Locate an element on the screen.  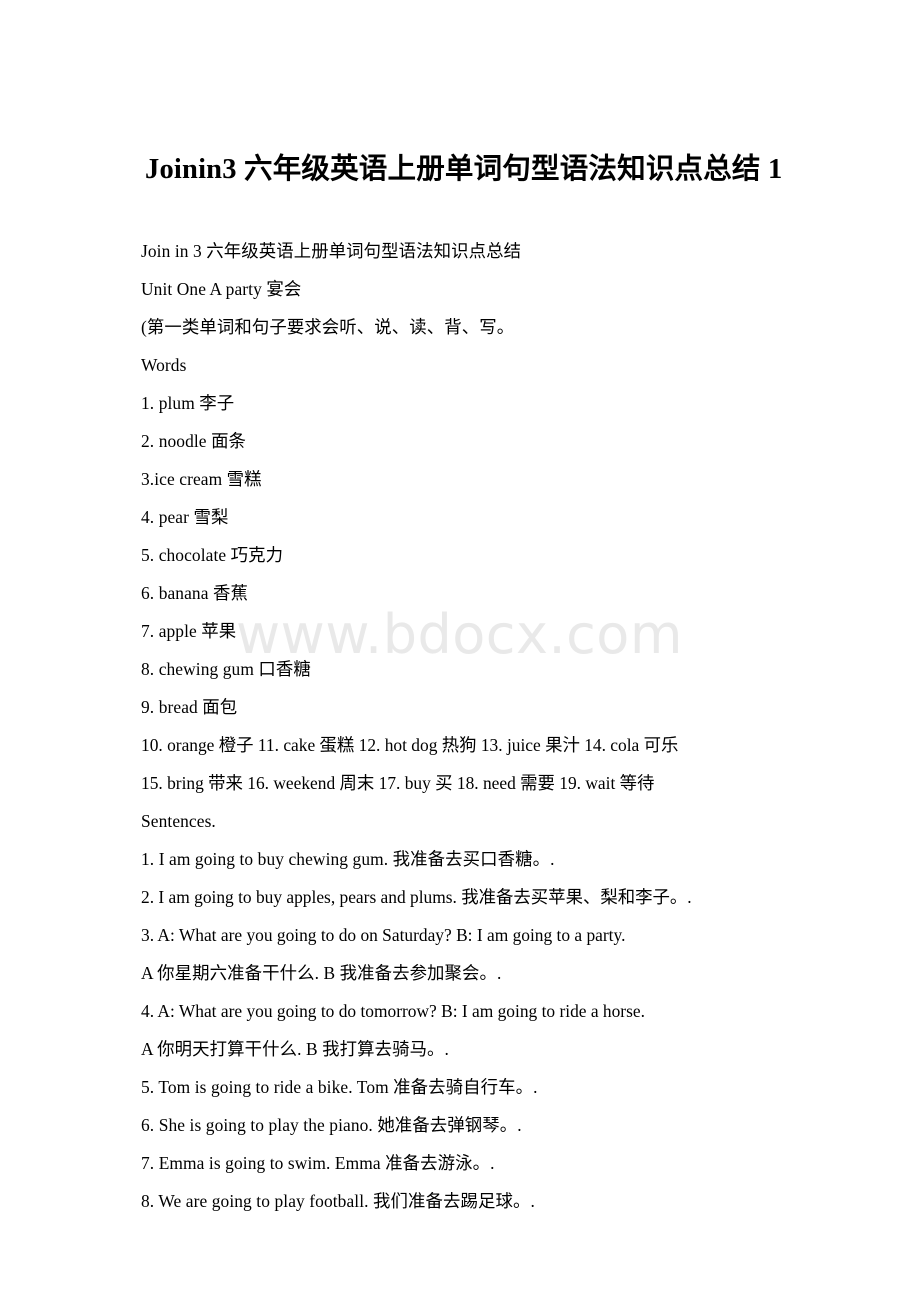
section-heading-sentences: Sentences. is located at coordinates (178, 821).